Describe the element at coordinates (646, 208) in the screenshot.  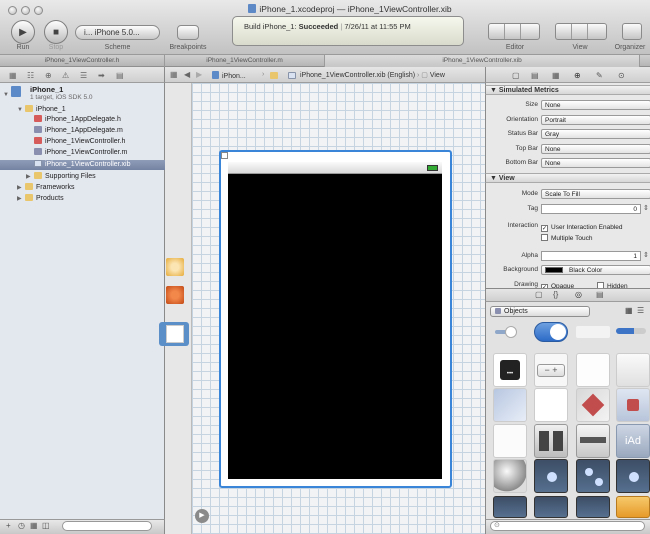
I see `tag-stepper: ⇕` at that location.